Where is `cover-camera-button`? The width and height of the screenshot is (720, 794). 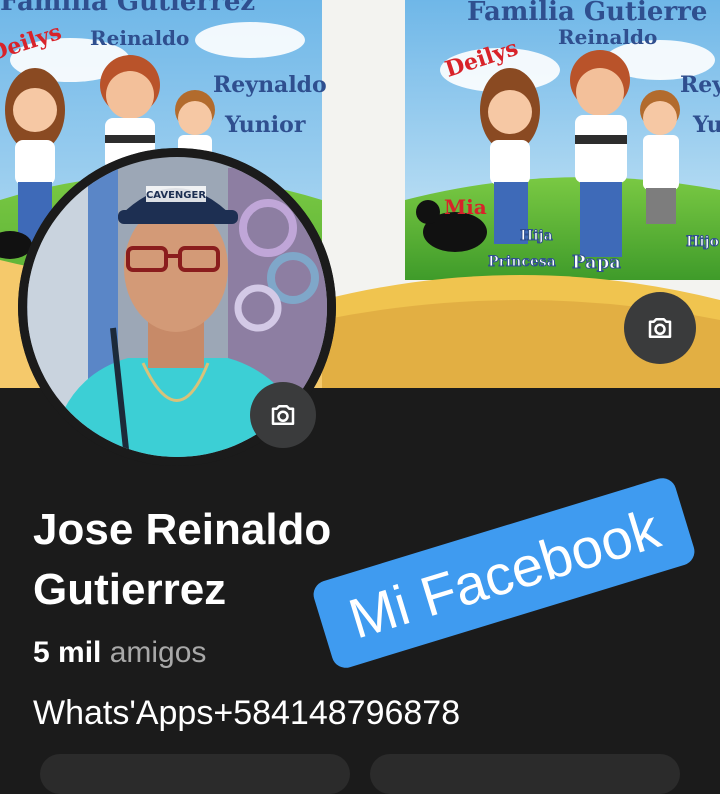 cover-camera-button is located at coordinates (660, 328).